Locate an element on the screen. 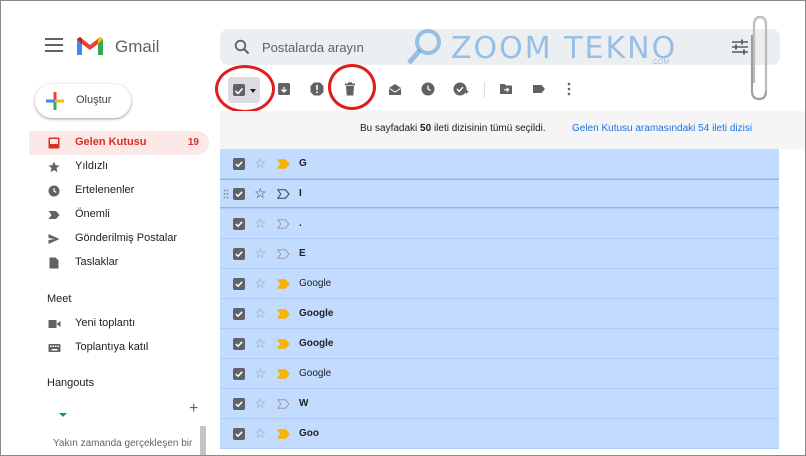 The height and width of the screenshot is (456, 806). email-sender: E is located at coordinates (302, 253).